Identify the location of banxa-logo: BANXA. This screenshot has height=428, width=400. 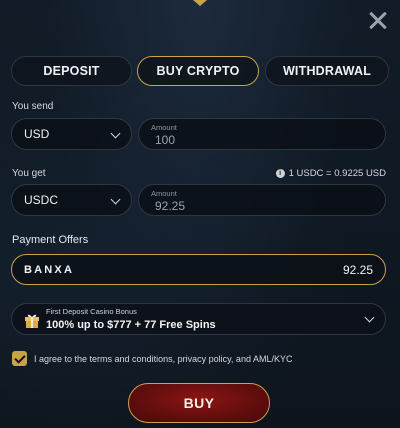
(49, 270).